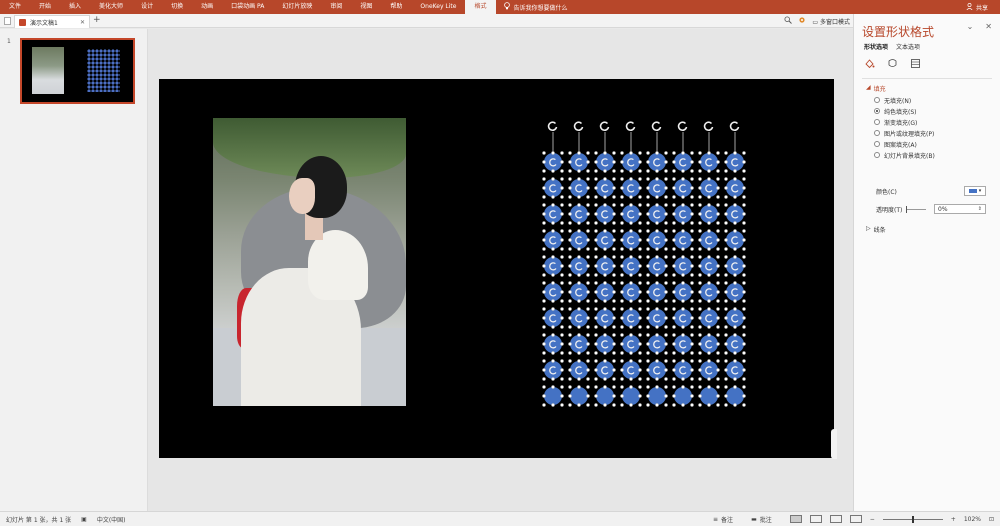 This screenshot has width=1000, height=526. Describe the element at coordinates (297, 7) in the screenshot. I see `ribbon-tab-8: 幻灯片放映` at that location.